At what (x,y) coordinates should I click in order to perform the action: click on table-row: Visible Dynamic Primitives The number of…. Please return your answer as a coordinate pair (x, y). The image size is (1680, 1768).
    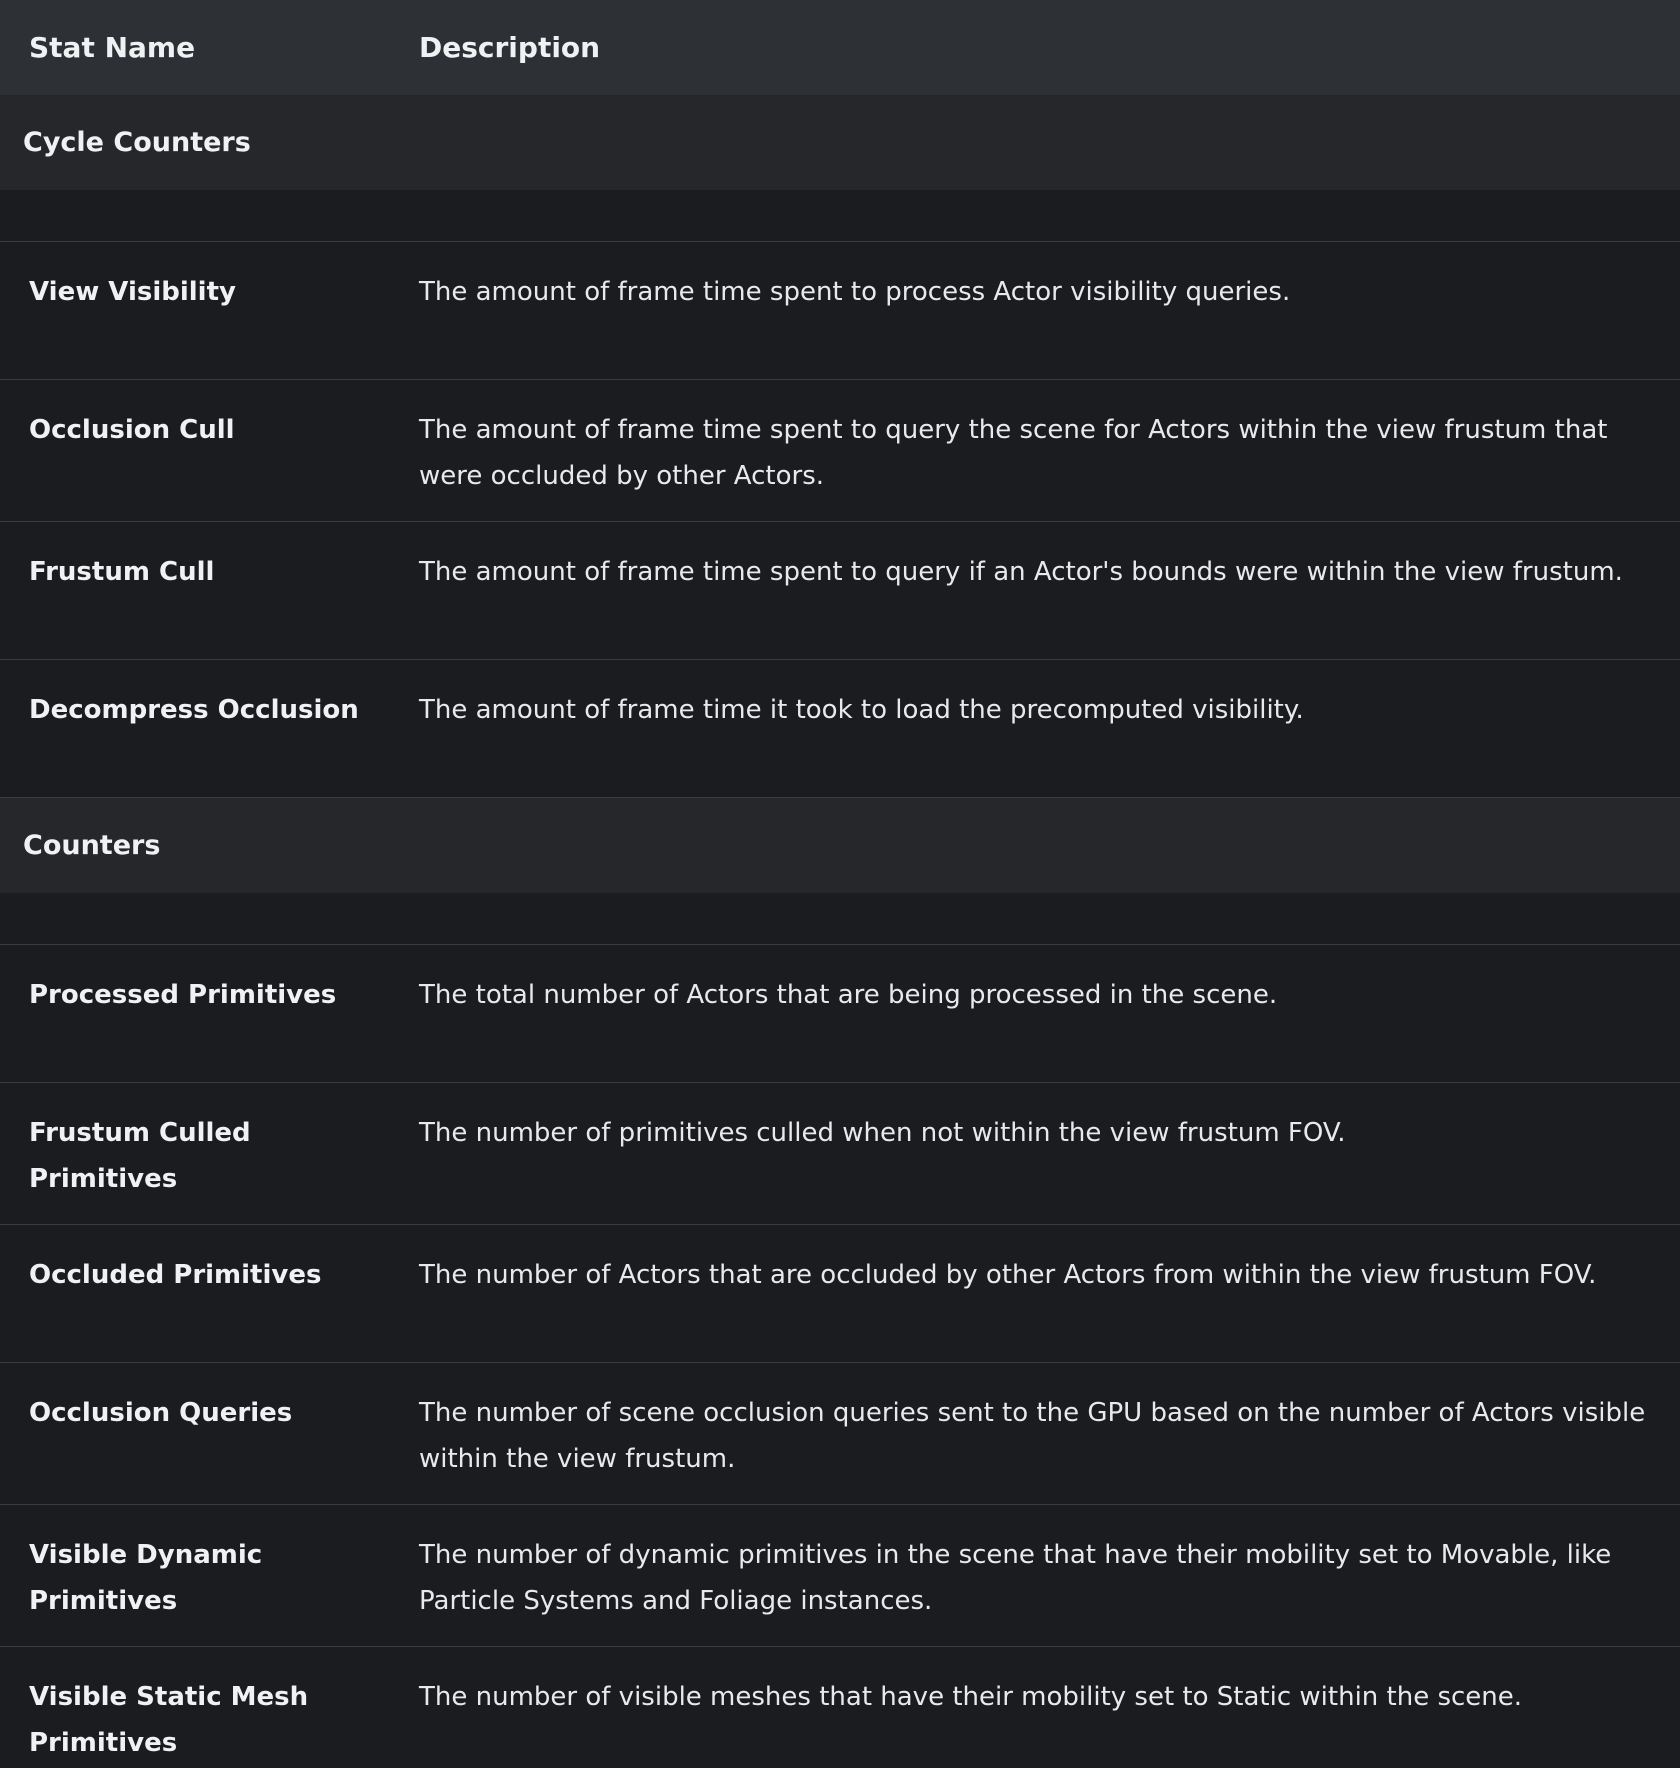
    Looking at the image, I should click on (840, 1575).